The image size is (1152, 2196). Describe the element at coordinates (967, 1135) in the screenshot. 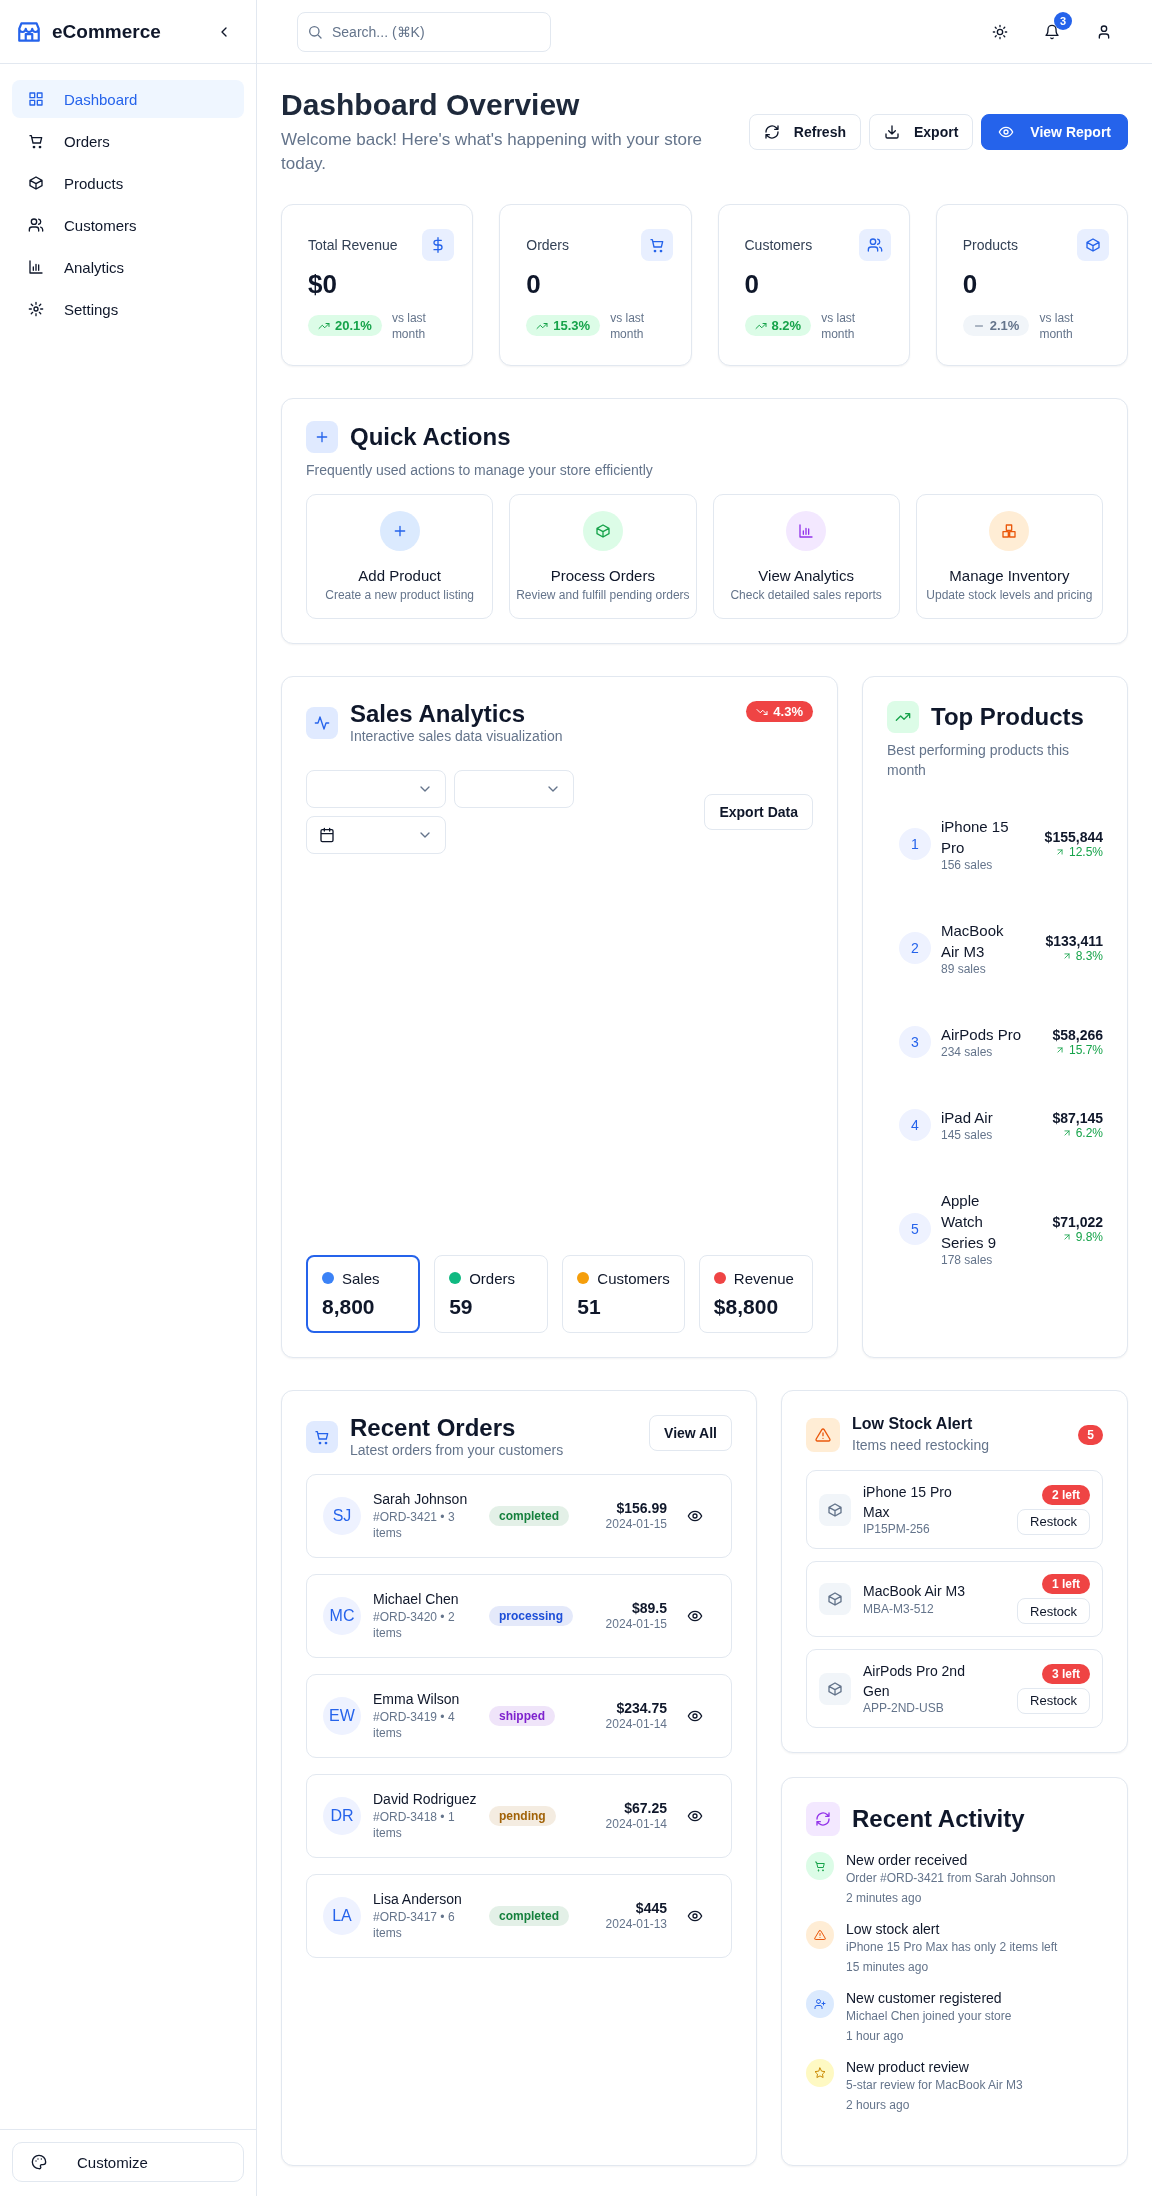

I see `product-sales: 145 sales` at that location.